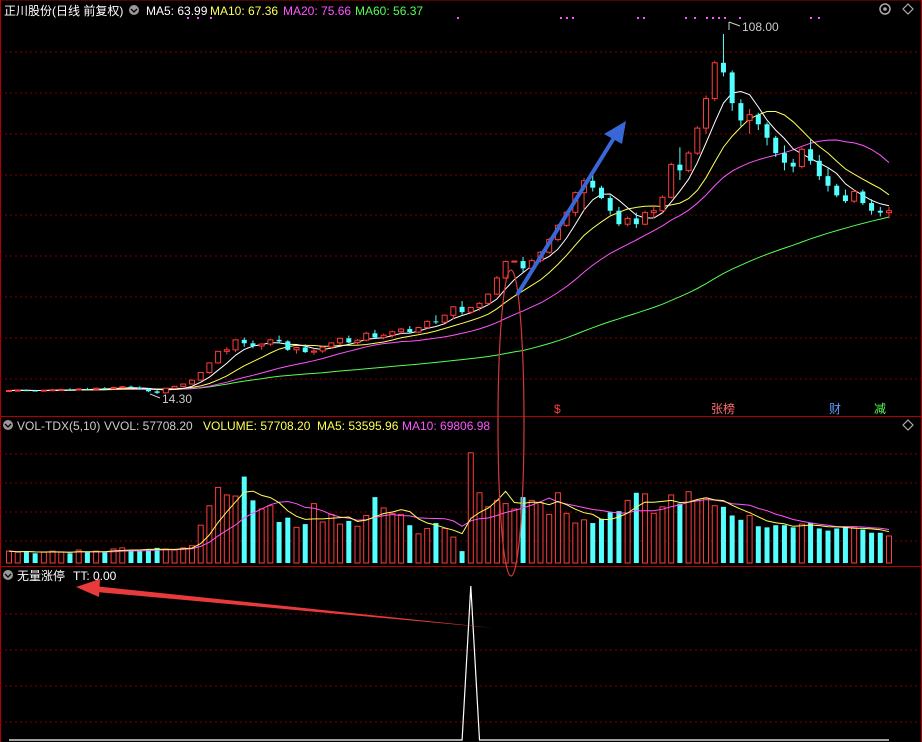 The image size is (922, 742). Describe the element at coordinates (8, 575) in the screenshot. I see `signal-menu-icon` at that location.